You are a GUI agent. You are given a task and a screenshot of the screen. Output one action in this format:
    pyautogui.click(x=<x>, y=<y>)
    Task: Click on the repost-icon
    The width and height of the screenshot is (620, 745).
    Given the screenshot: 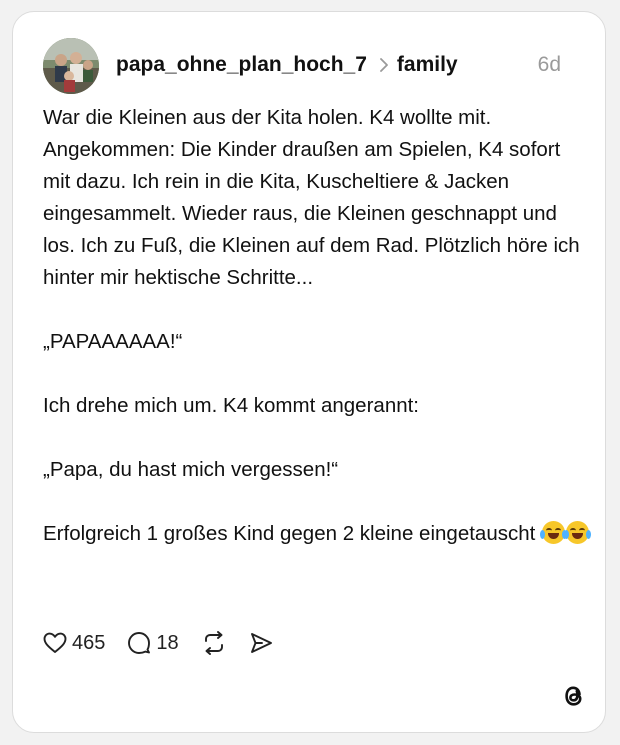 What is the action you would take?
    pyautogui.click(x=213, y=643)
    